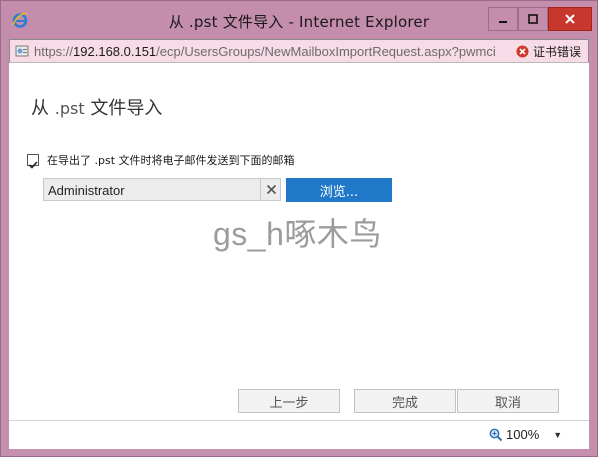 Image resolution: width=598 pixels, height=457 pixels. I want to click on page-title: 从 .pst 文件导入, so click(96, 107).